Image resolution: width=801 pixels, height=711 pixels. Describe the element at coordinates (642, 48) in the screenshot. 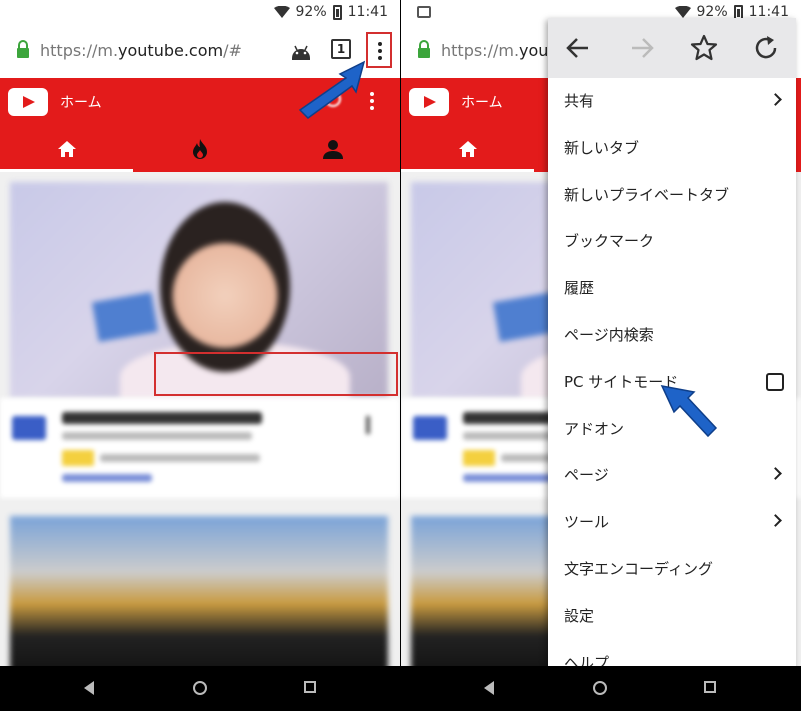

I see `forward-icon` at that location.